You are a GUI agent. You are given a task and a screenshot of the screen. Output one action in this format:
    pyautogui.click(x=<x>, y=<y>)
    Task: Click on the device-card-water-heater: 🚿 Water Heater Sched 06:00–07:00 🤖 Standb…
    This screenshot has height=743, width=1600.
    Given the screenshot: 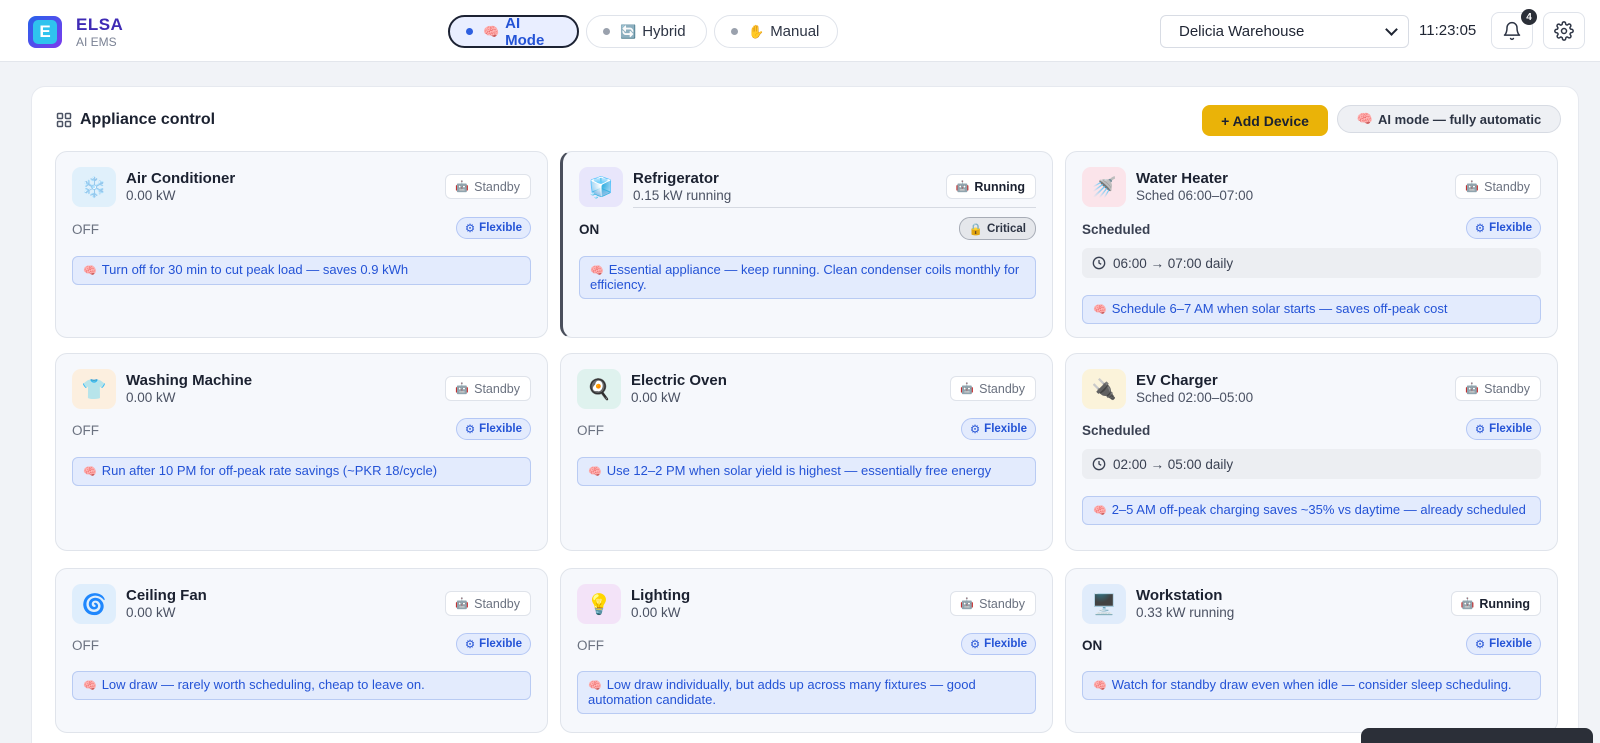 What is the action you would take?
    pyautogui.click(x=1311, y=244)
    